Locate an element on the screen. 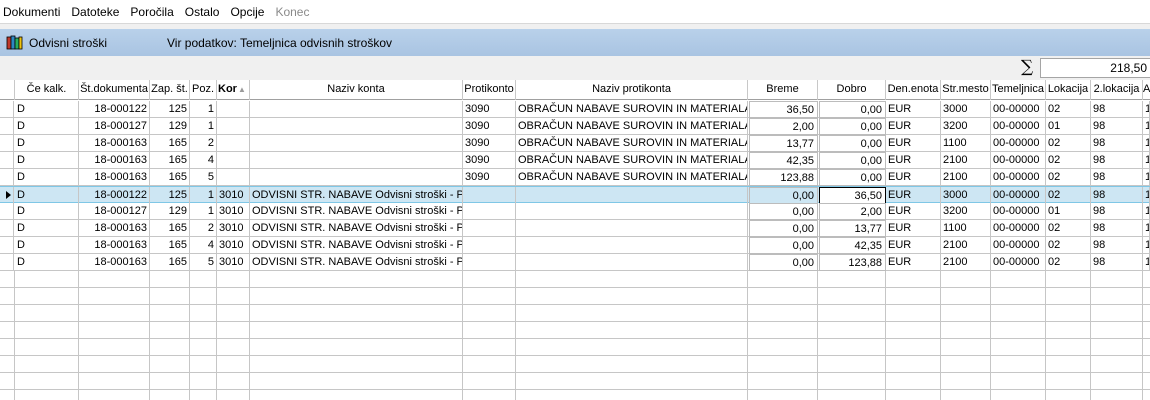  col-header-zap-st: Zap. št. is located at coordinates (170, 90).